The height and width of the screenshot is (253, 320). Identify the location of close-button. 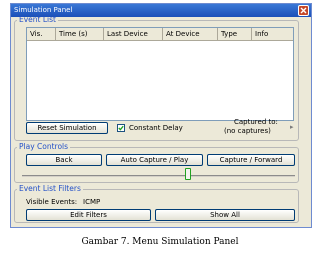
(303, 10).